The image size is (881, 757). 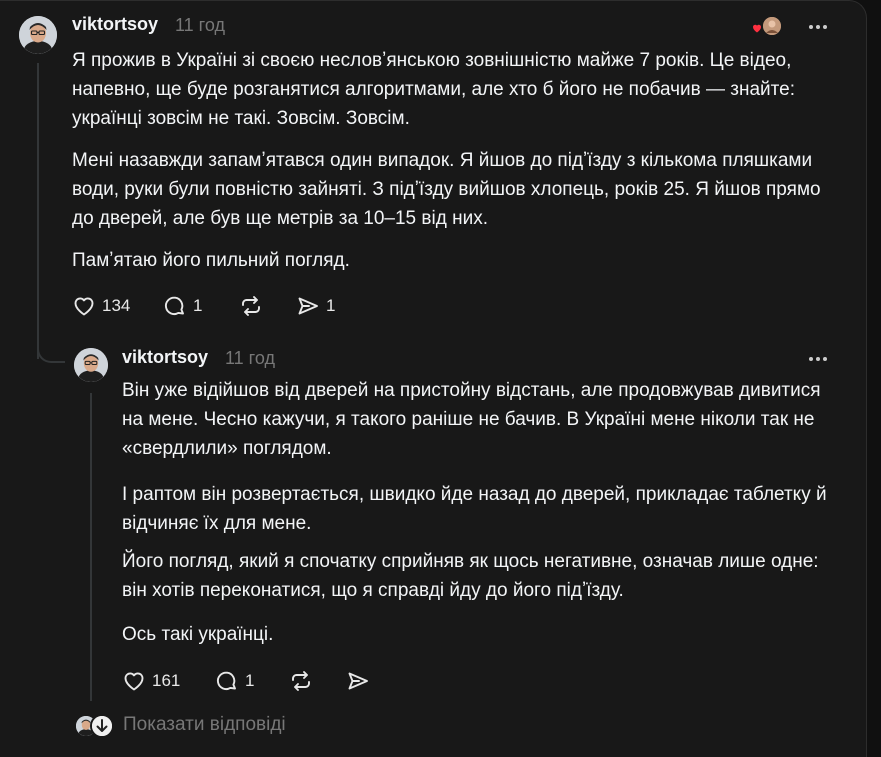 What do you see at coordinates (250, 358) in the screenshot?
I see `reply-timestamp: 11 год` at bounding box center [250, 358].